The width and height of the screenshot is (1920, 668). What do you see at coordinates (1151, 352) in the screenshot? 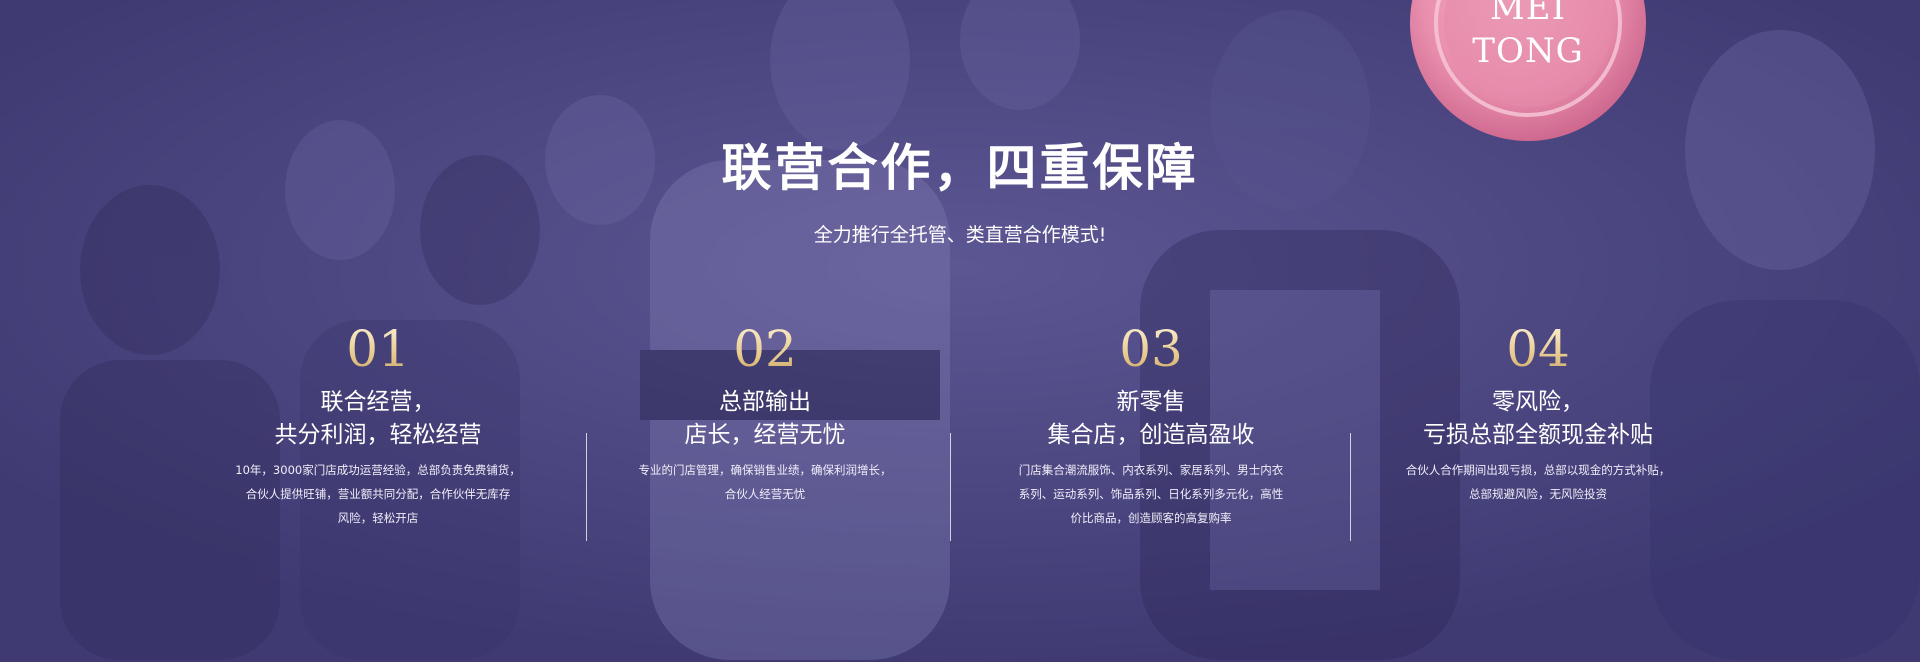
I see `feature-number: 03` at bounding box center [1151, 352].